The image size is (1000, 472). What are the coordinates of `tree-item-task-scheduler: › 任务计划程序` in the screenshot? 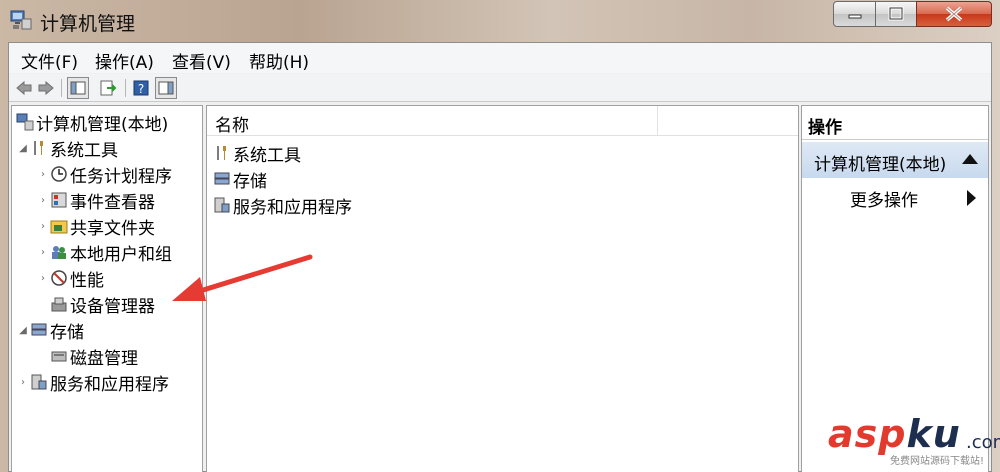 It's located at (104, 174).